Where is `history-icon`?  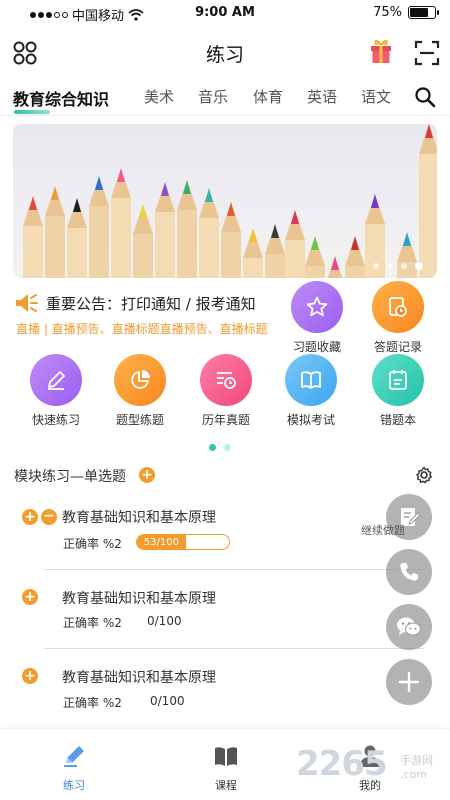 history-icon is located at coordinates (226, 380).